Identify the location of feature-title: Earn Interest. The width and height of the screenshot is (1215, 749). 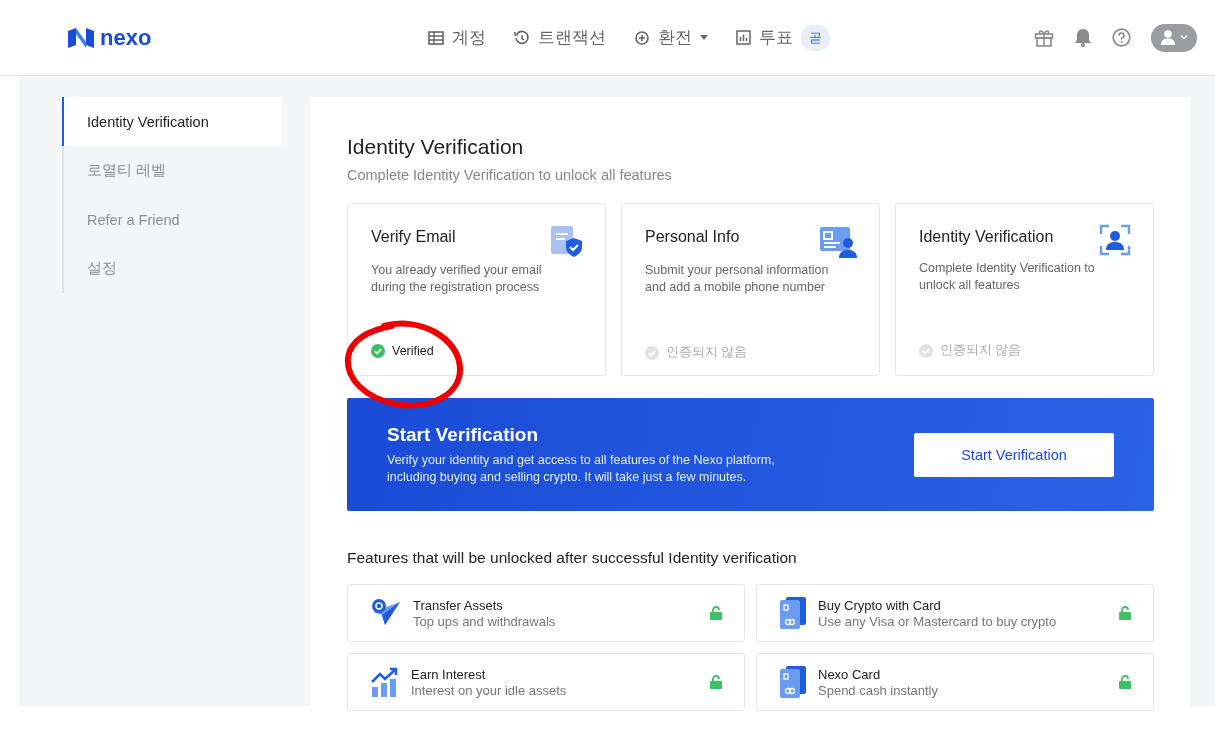
(449, 674).